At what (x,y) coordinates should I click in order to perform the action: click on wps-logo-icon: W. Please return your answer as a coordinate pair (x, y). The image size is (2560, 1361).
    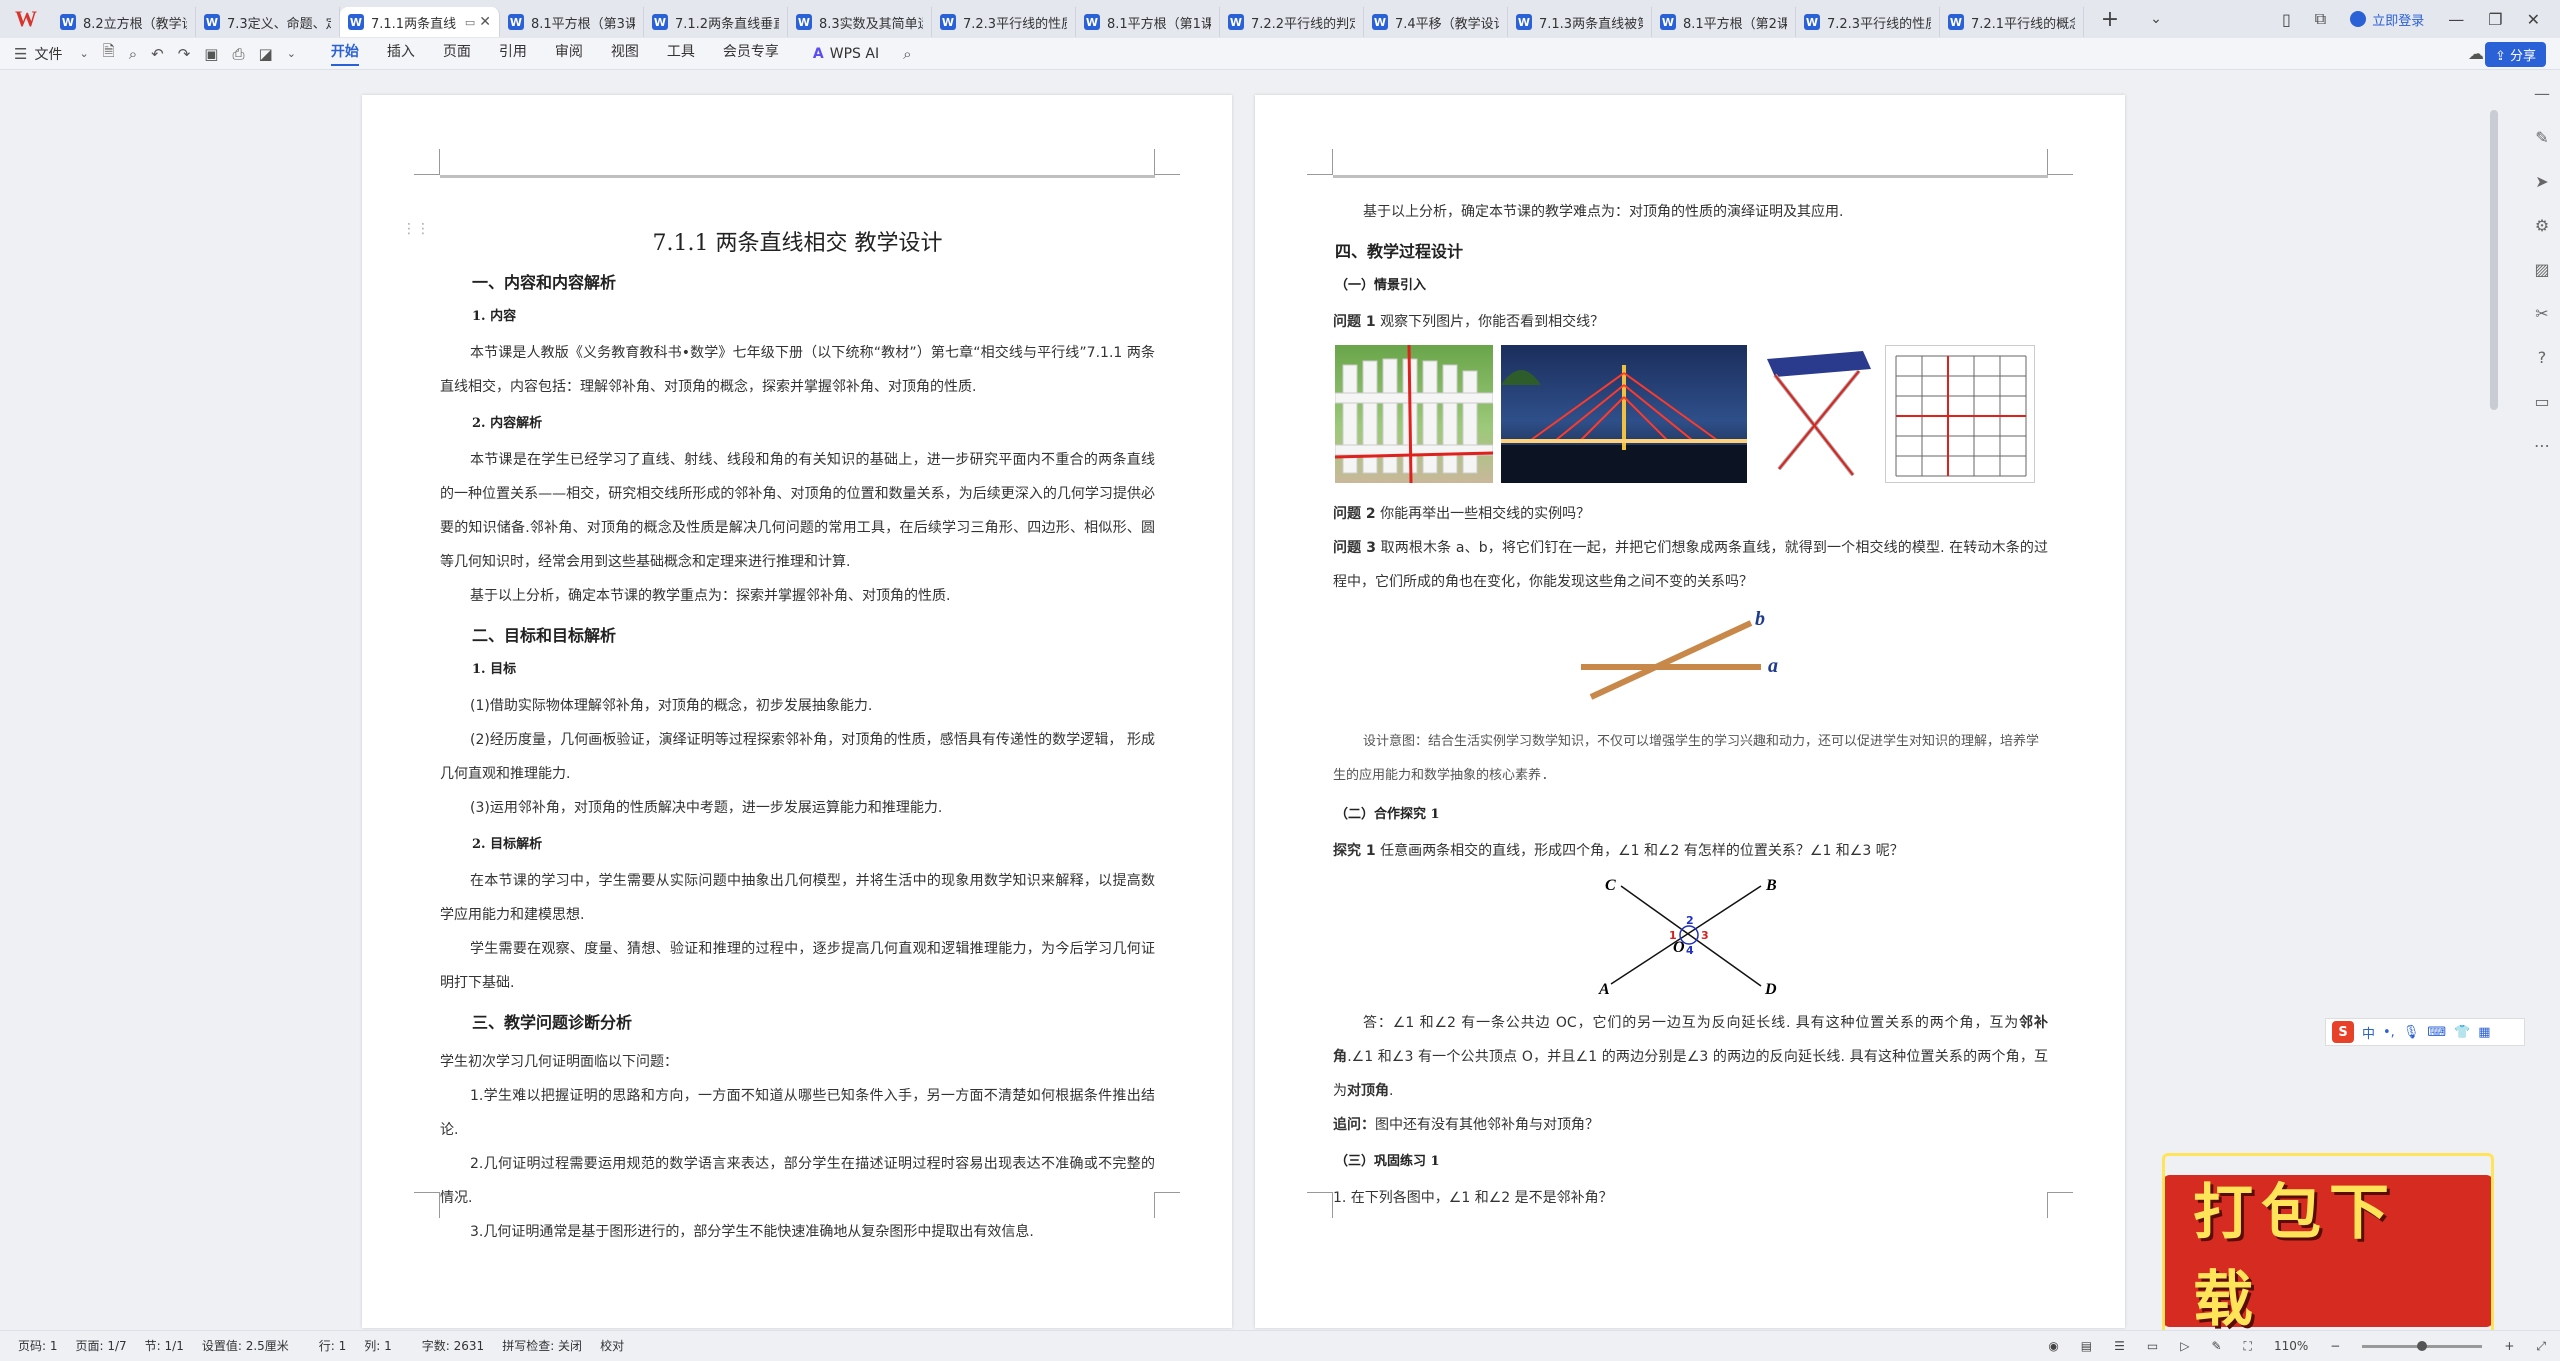
    Looking at the image, I should click on (26, 19).